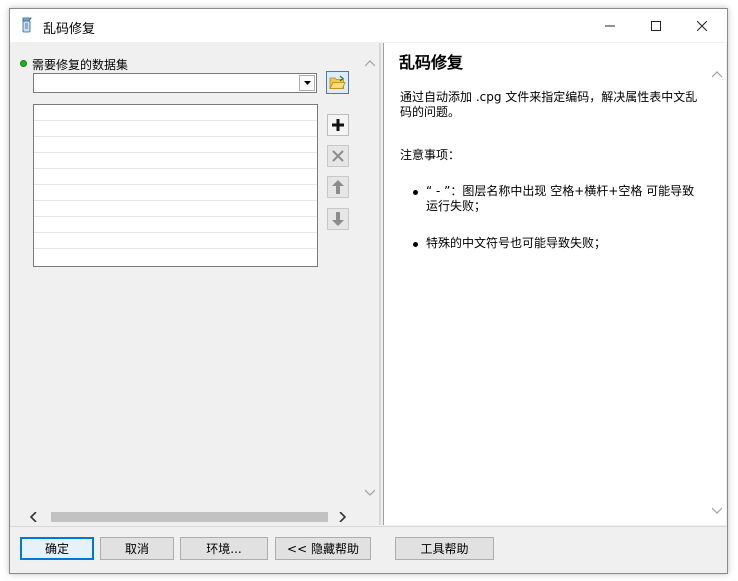  What do you see at coordinates (27, 25) in the screenshot?
I see `tool-script-icon` at bounding box center [27, 25].